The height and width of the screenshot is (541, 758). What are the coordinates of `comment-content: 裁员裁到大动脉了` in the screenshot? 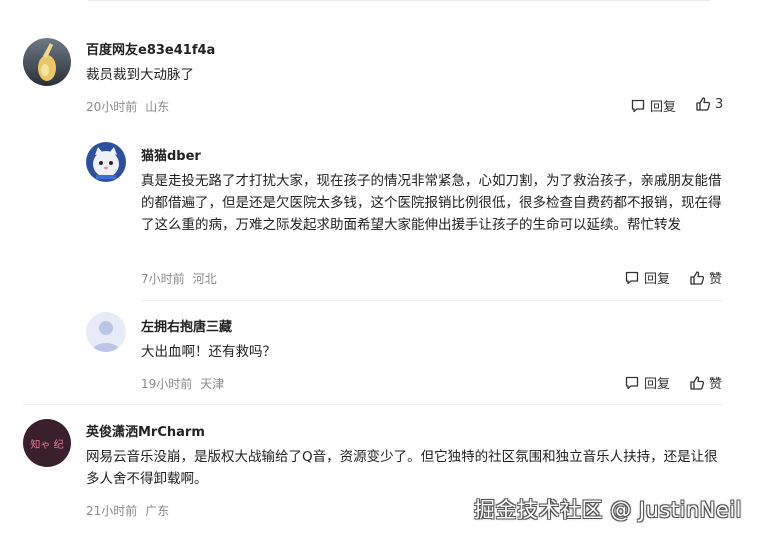 It's located at (140, 75).